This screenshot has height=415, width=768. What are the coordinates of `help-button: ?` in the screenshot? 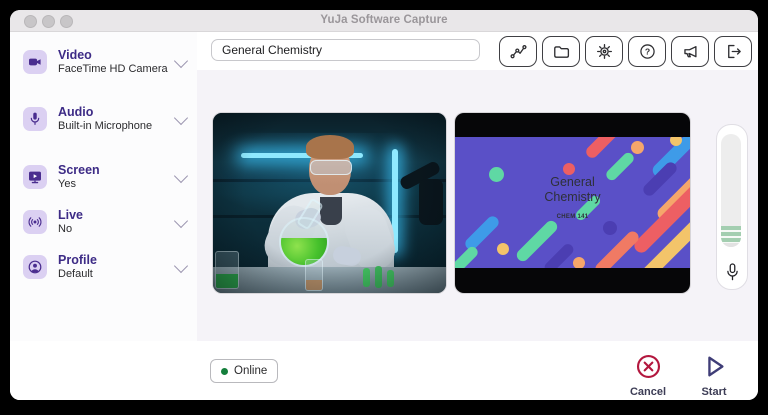 It's located at (647, 51).